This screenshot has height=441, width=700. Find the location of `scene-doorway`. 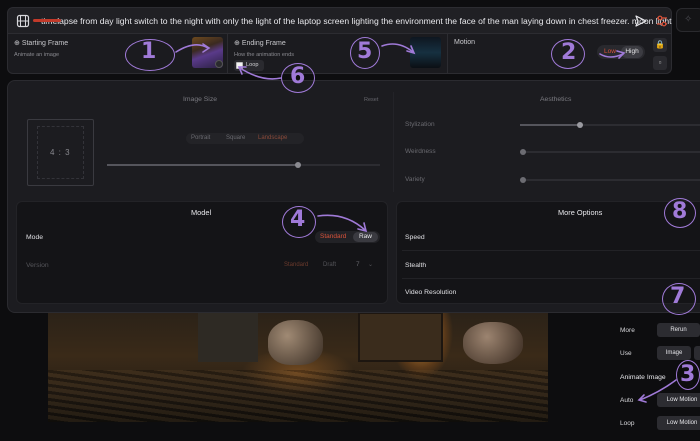

scene-doorway is located at coordinates (400, 337).